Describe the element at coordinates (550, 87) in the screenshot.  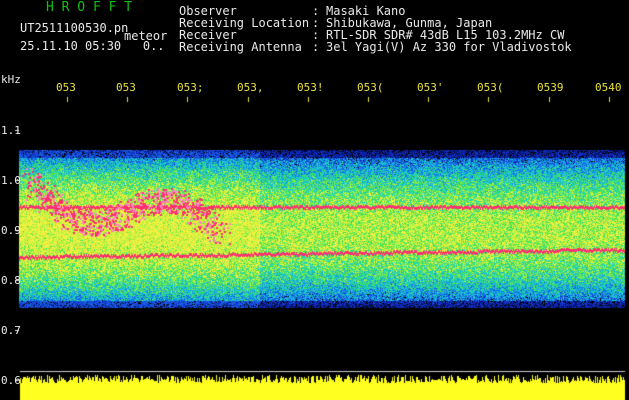
I see `x-tick-label: 0539` at that location.